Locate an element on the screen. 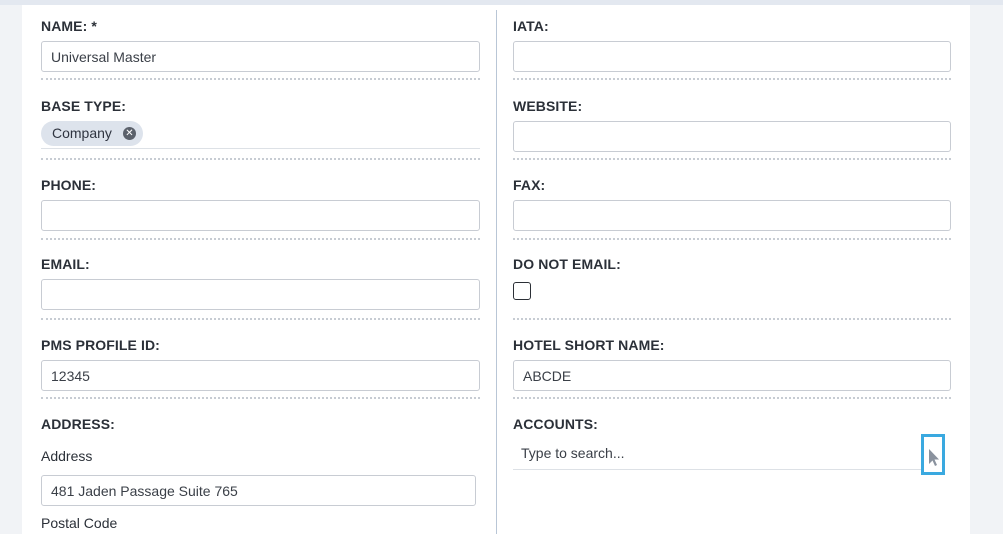 The height and width of the screenshot is (534, 1003). name-label: NAME: * is located at coordinates (69, 26).